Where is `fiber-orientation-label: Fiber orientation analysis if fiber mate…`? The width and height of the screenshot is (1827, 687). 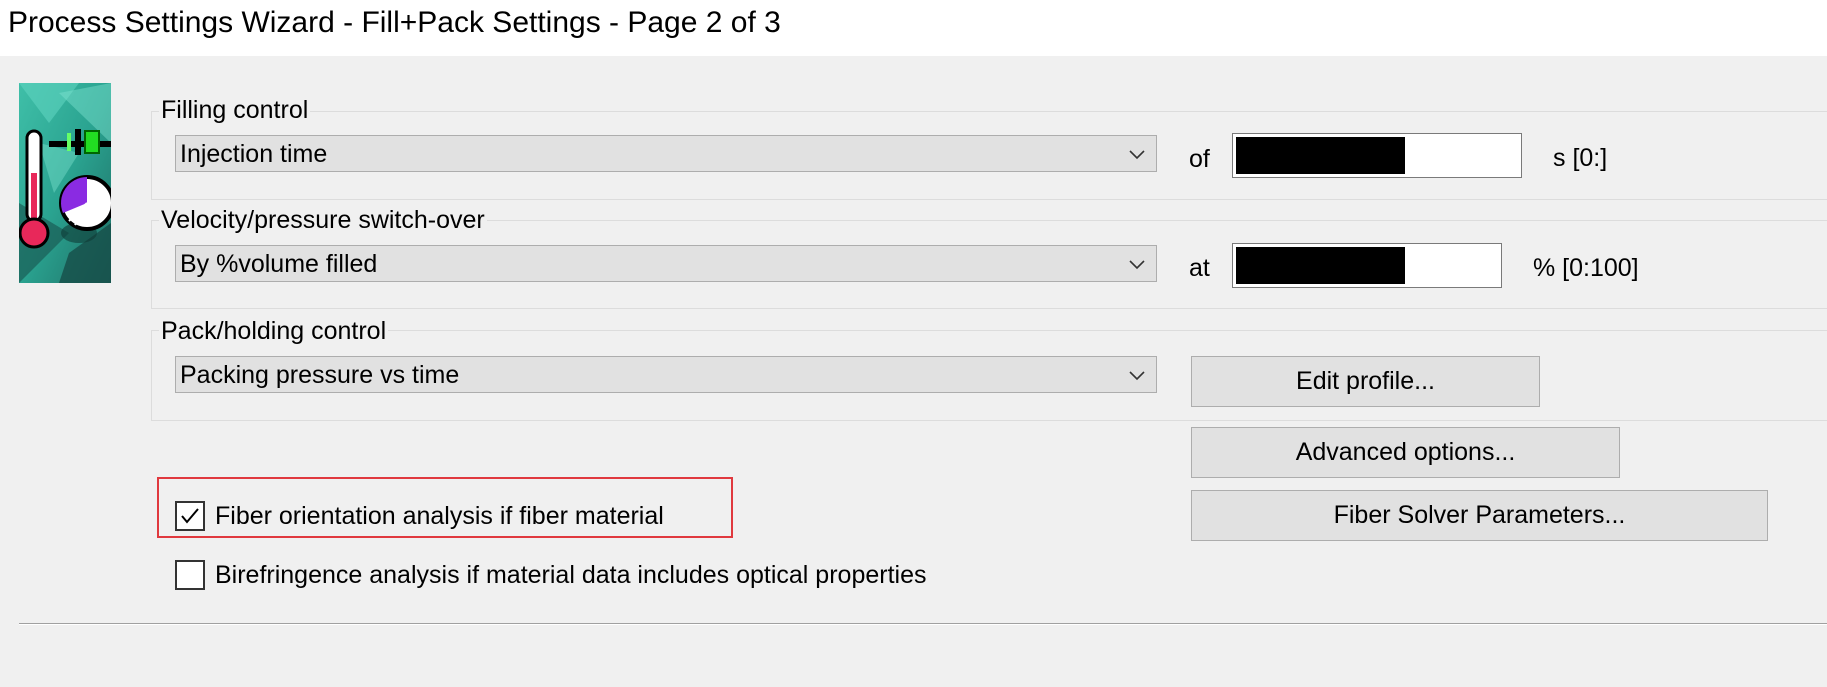 fiber-orientation-label: Fiber orientation analysis if fiber mate… is located at coordinates (439, 516).